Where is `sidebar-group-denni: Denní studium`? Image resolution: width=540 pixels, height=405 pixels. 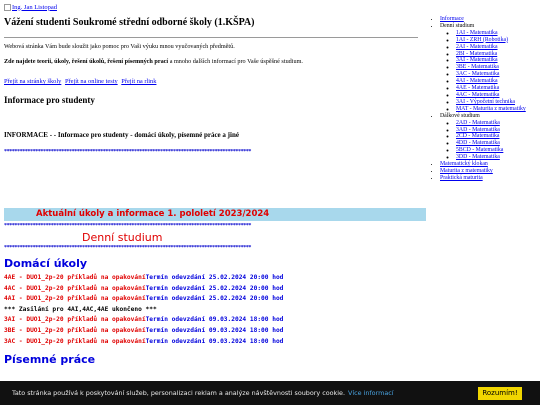 sidebar-group-denni: Denní studium is located at coordinates (457, 25).